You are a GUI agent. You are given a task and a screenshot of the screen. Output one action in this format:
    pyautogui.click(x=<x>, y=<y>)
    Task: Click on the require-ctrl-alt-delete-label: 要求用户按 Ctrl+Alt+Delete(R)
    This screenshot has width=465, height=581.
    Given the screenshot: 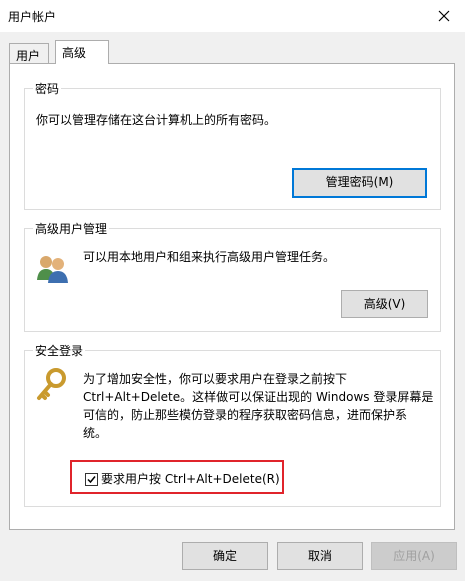 What is the action you would take?
    pyautogui.click(x=190, y=479)
    